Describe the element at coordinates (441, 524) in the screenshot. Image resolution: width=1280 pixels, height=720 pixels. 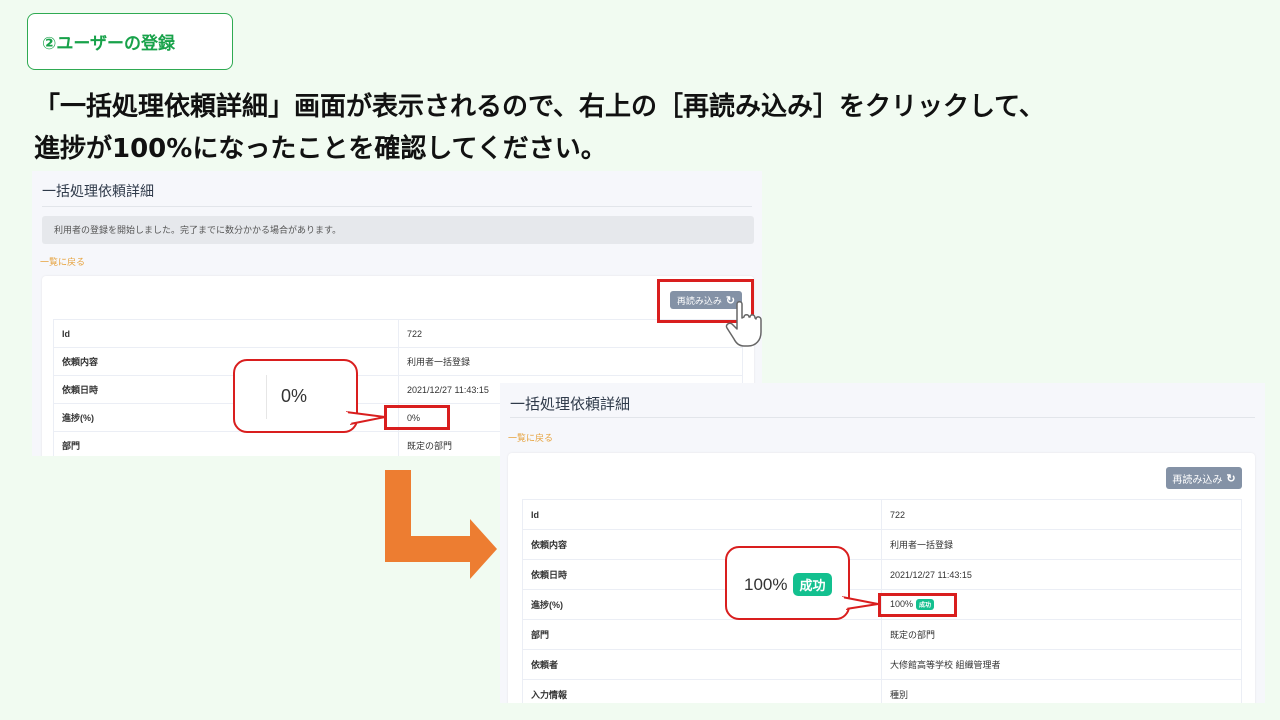
I see `arrow-icon` at that location.